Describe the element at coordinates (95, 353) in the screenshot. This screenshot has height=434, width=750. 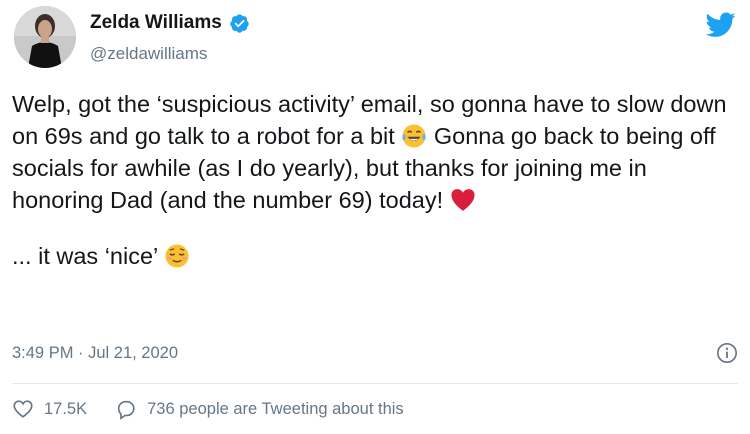
I see `tweet-timestamp: 3:49 PM · Jul 21, 2020` at that location.